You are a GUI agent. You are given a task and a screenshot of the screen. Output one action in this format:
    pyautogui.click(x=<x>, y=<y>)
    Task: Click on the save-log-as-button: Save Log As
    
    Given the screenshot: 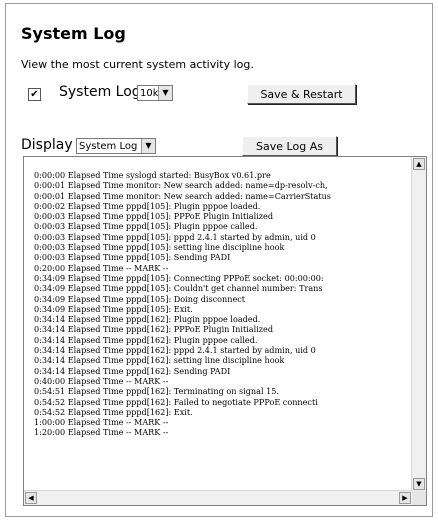 What is the action you would take?
    pyautogui.click(x=289, y=146)
    